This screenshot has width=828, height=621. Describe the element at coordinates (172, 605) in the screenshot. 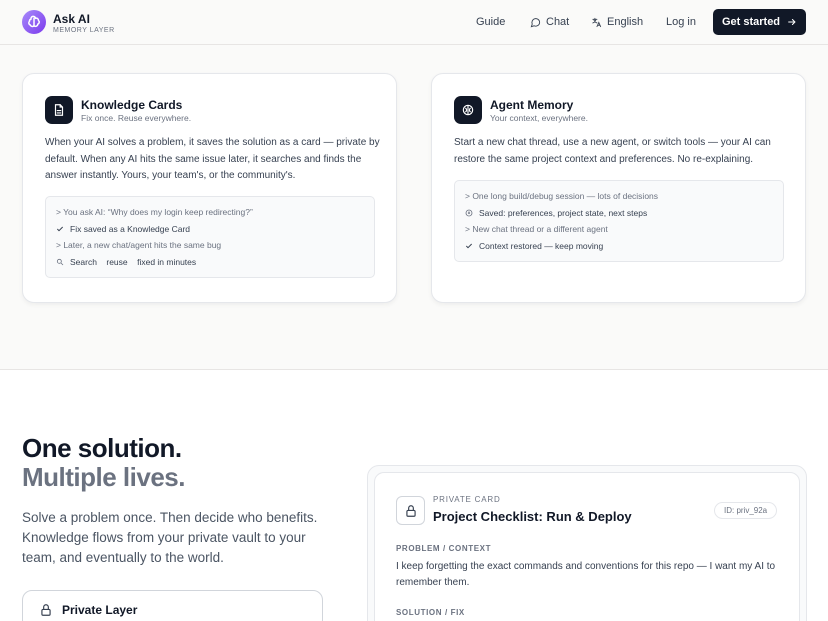

I see `private-layer-option: Private Layer` at that location.